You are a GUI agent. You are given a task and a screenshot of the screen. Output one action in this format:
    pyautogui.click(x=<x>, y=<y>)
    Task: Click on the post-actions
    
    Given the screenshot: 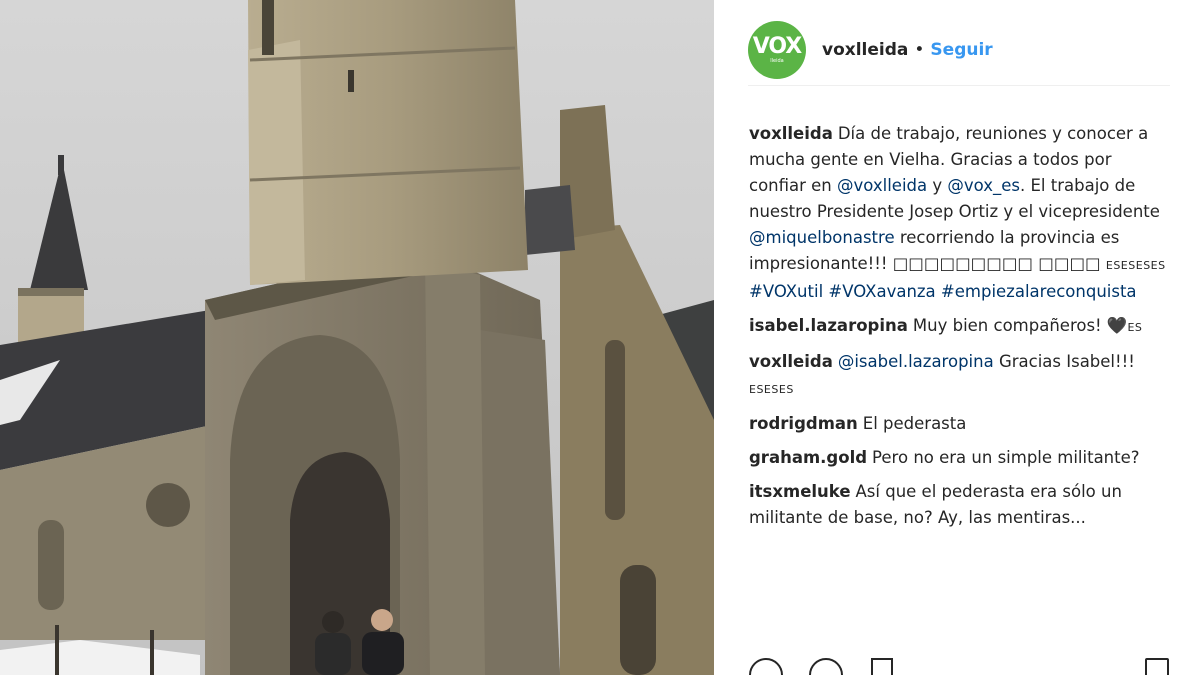 What is the action you would take?
    pyautogui.click(x=959, y=666)
    